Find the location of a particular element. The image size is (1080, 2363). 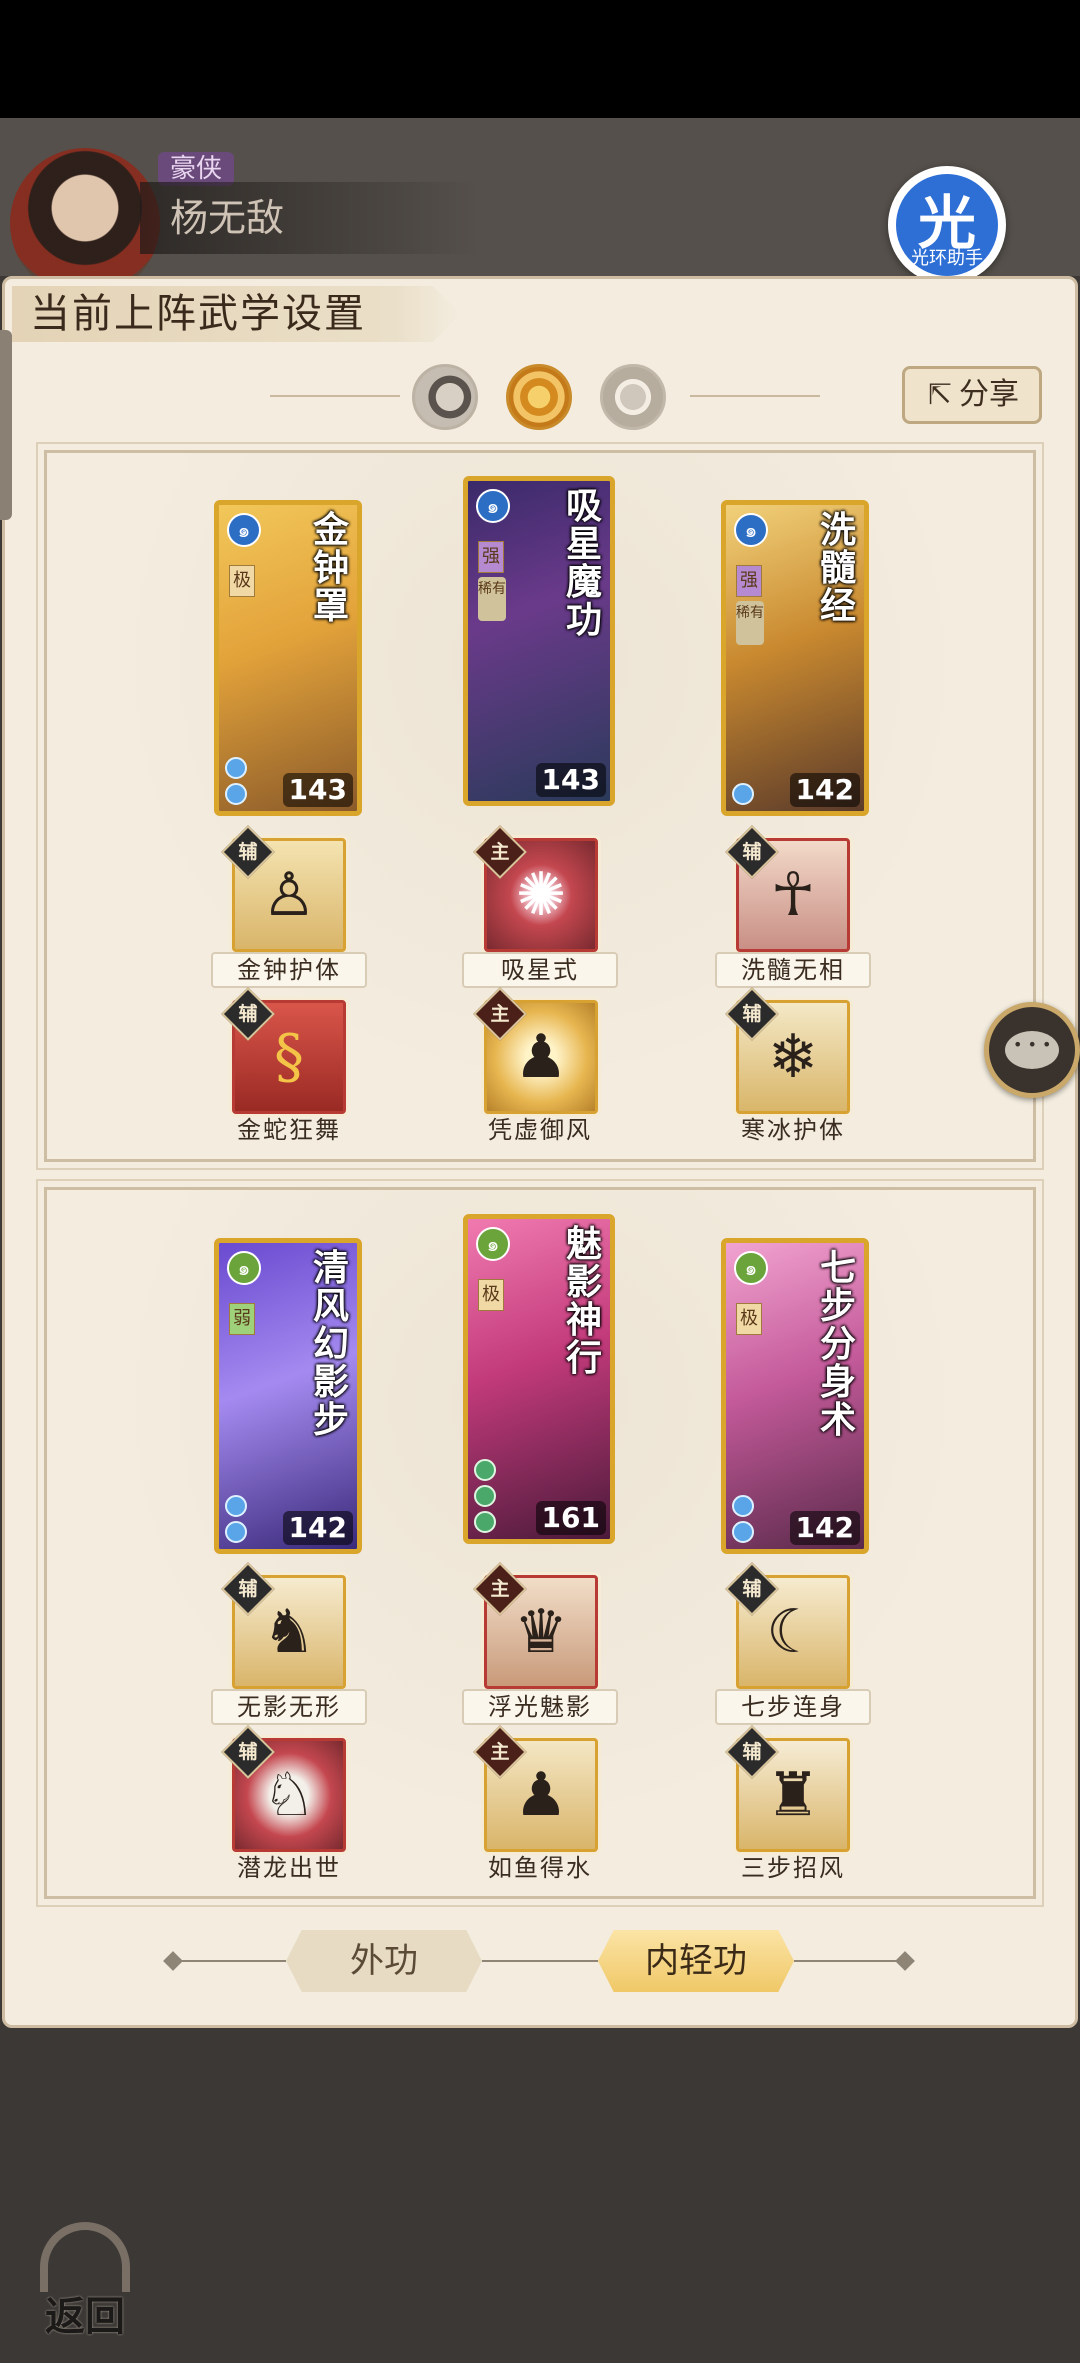

card-name: 吸星魔功 is located at coordinates (583, 563).